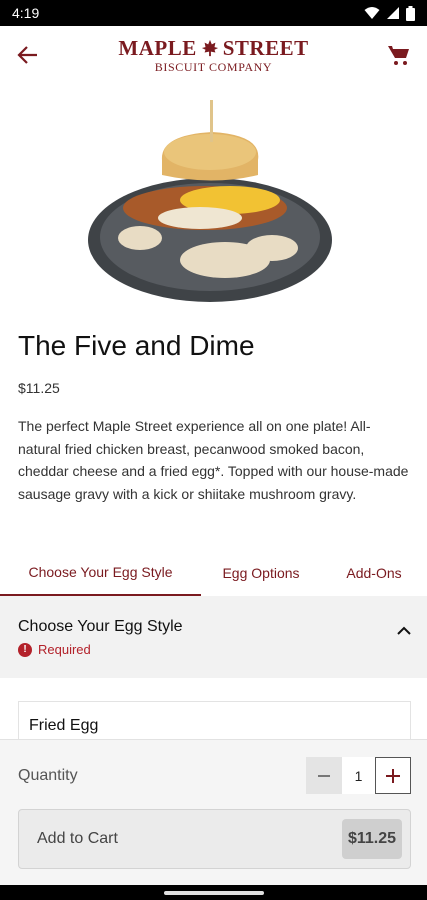 This screenshot has width=427, height=900. I want to click on quantity-stepper: 1, so click(358, 775).